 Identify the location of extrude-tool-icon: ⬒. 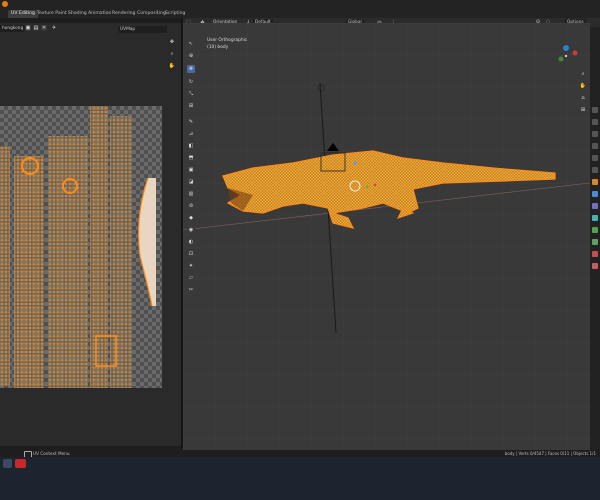
(191, 158).